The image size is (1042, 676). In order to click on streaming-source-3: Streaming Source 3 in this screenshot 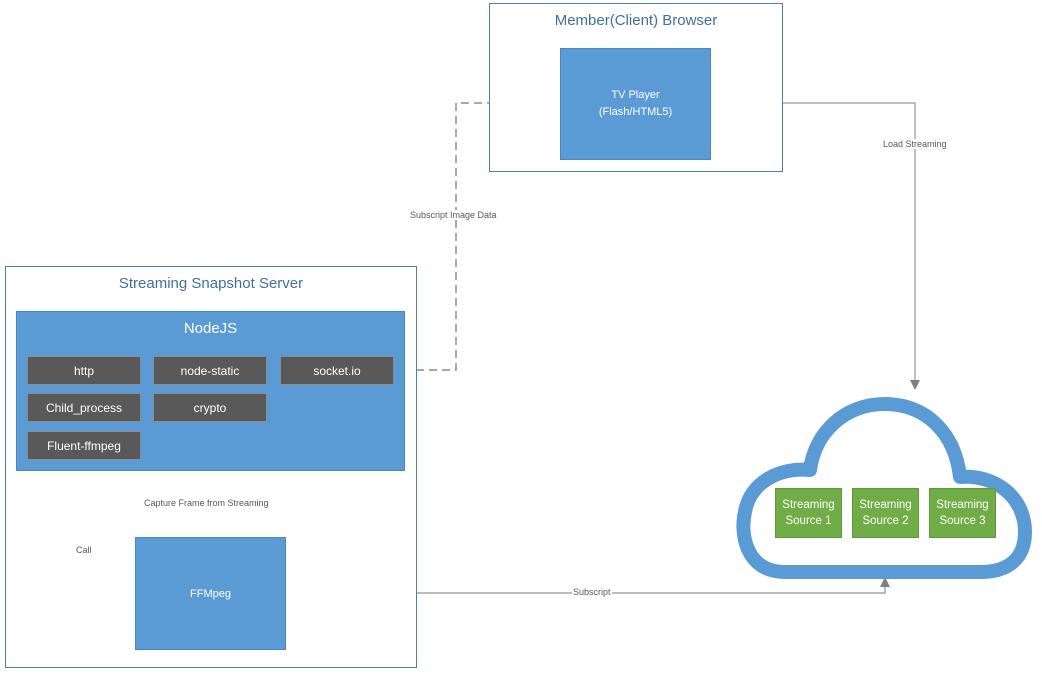, I will do `click(962, 513)`.